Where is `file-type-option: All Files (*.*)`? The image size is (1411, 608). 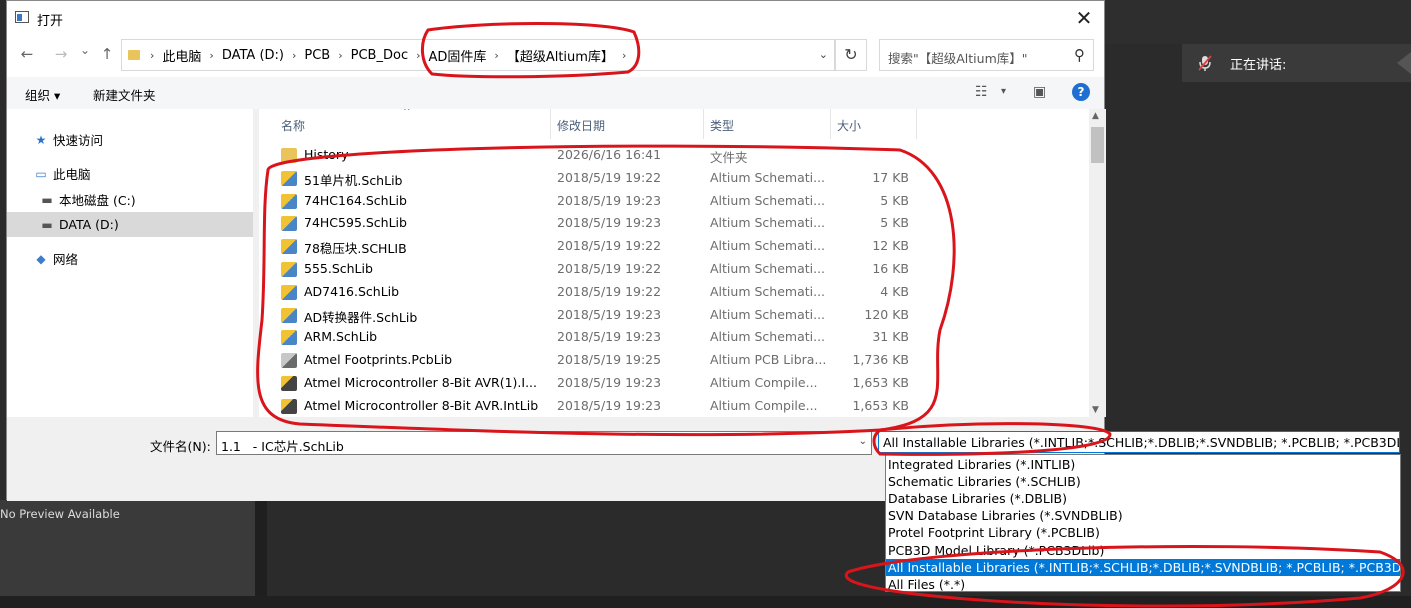
file-type-option: All Files (*.*) is located at coordinates (1143, 584).